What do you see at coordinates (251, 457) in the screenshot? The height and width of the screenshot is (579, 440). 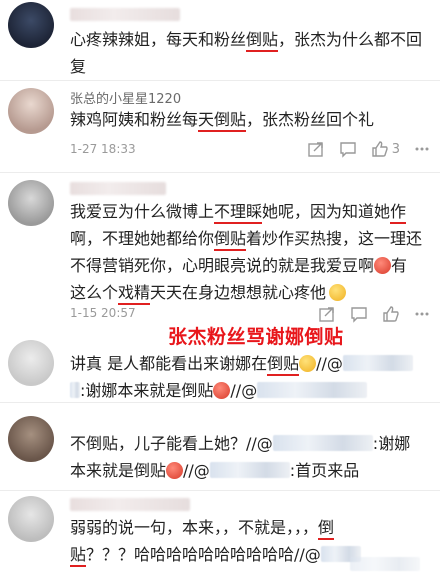 I see `reply-text: 不倒贴，儿子能看上她？//@:谢娜 本来就是倒贴//@:首页来品` at bounding box center [251, 457].